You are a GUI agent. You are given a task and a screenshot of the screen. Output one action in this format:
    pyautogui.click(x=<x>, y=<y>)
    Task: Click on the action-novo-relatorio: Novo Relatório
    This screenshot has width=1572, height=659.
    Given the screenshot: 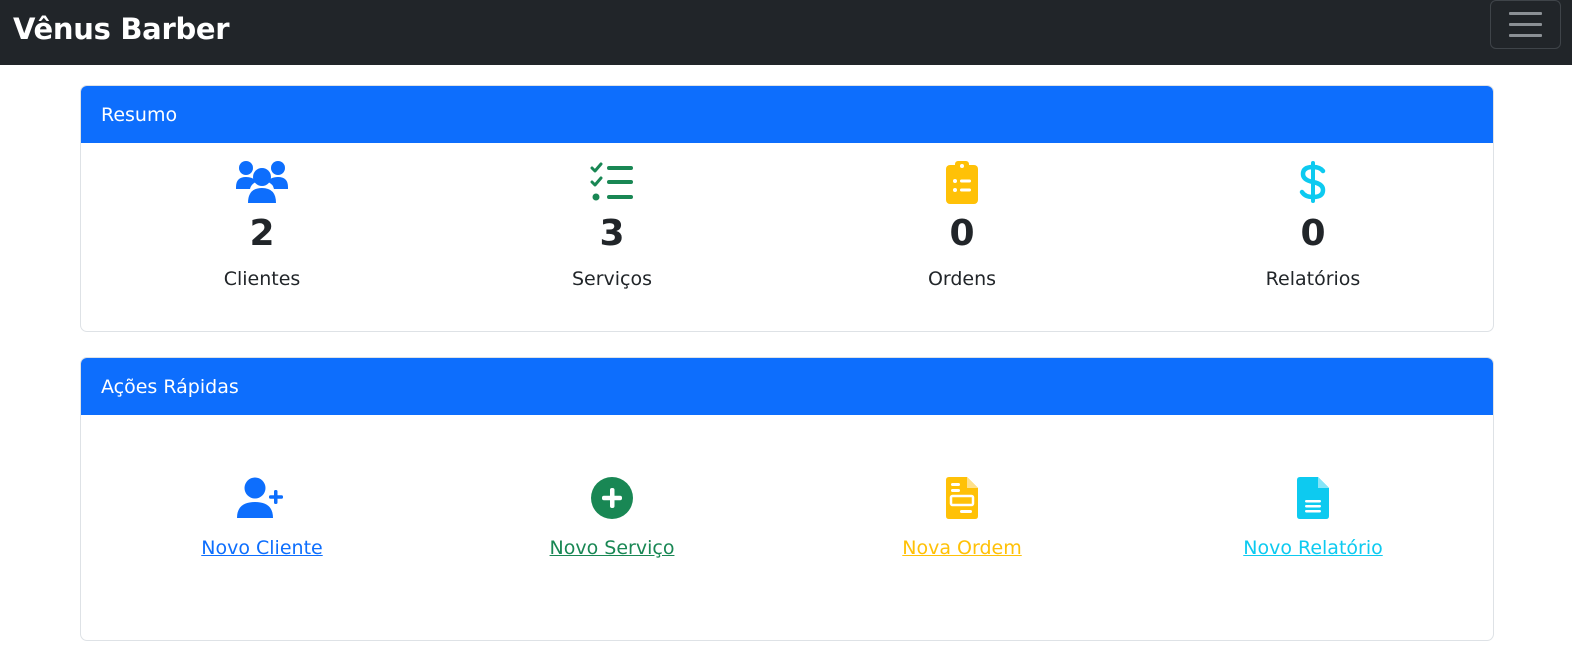 What is the action you would take?
    pyautogui.click(x=1313, y=517)
    